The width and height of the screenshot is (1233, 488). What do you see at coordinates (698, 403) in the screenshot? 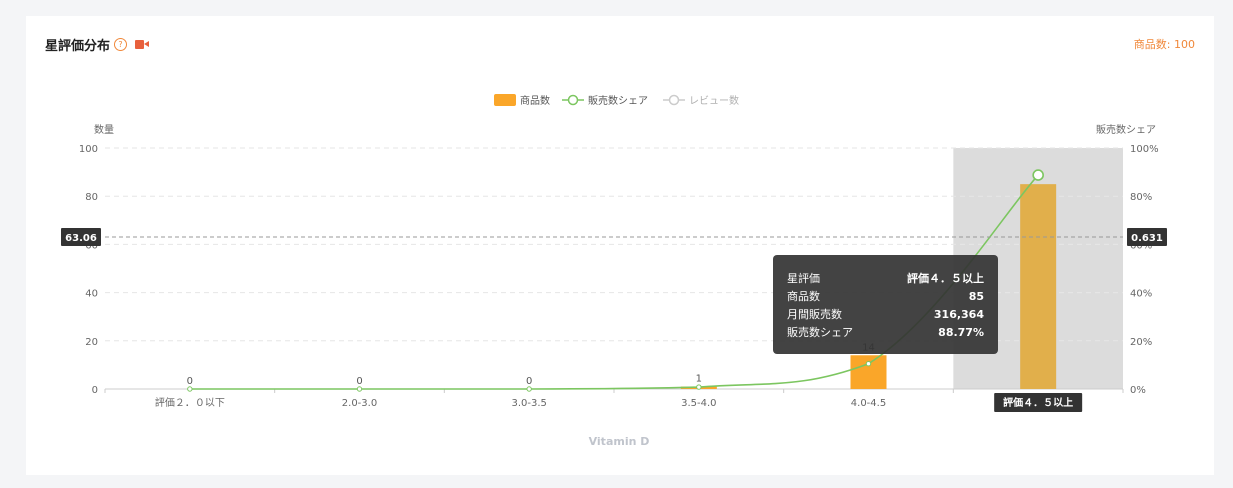
I see `x-tick-label: 3.5-4.0` at bounding box center [698, 403].